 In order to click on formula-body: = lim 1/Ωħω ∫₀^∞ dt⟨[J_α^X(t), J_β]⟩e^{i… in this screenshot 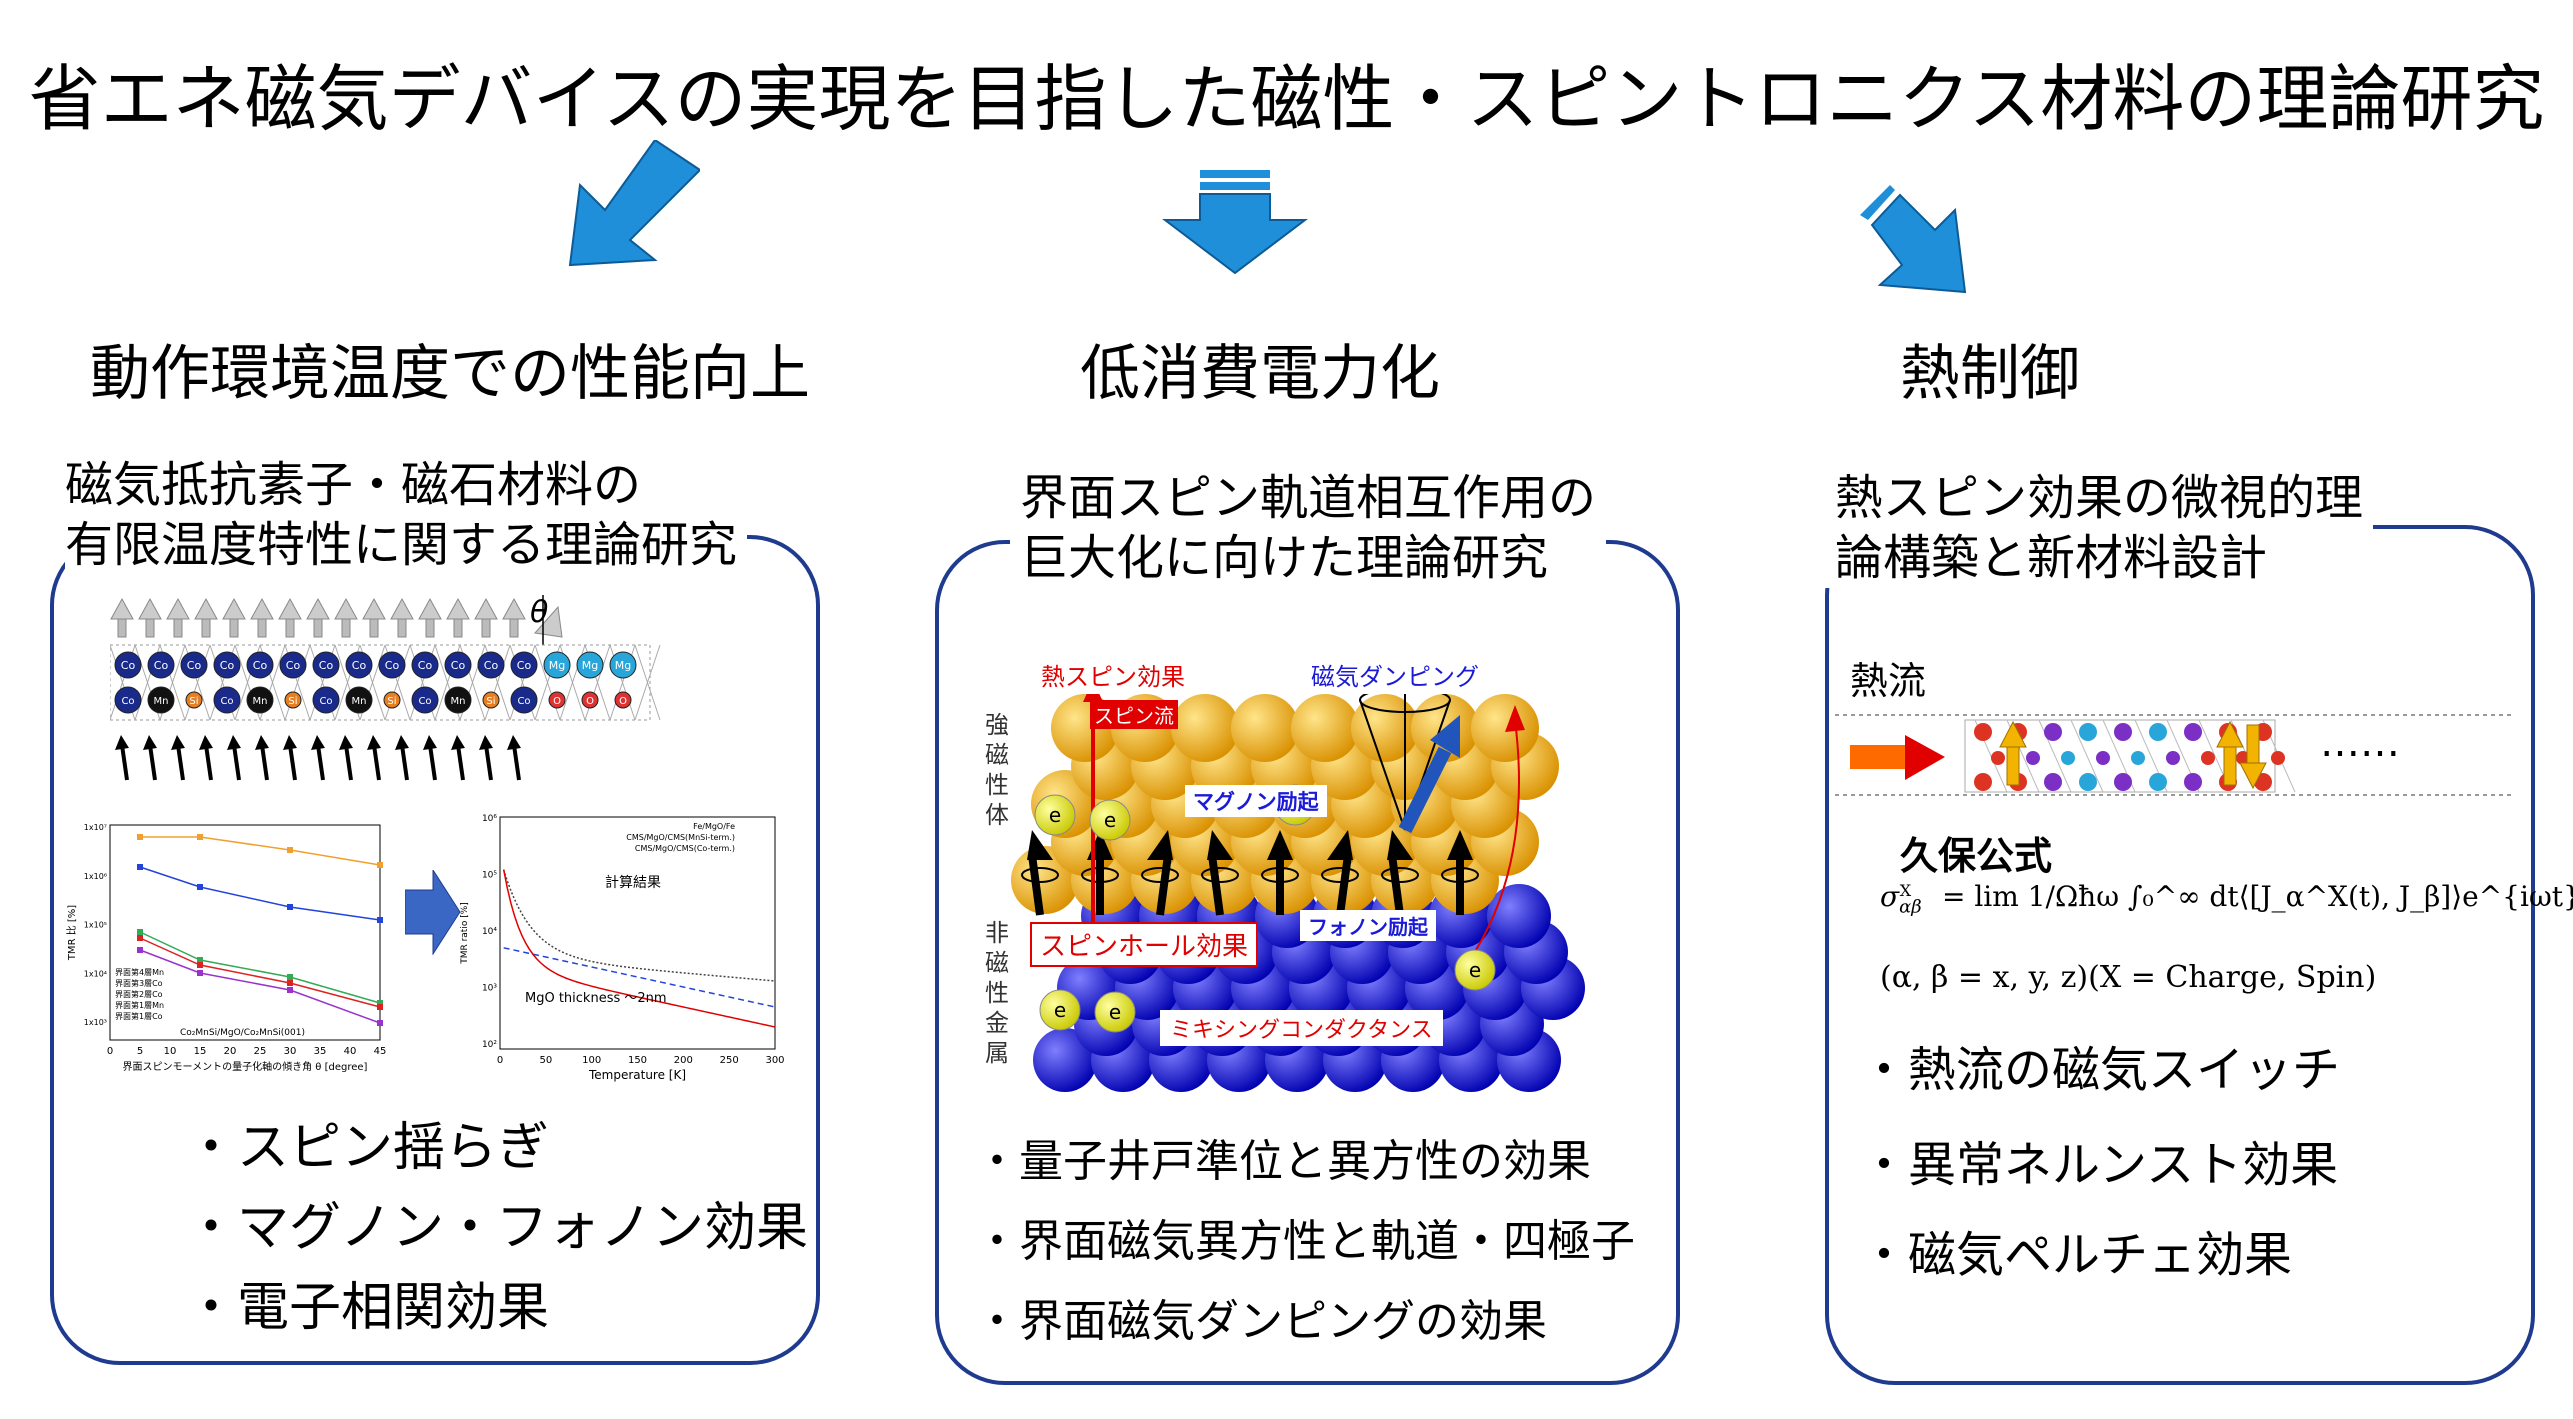, I will do `click(2257, 896)`.